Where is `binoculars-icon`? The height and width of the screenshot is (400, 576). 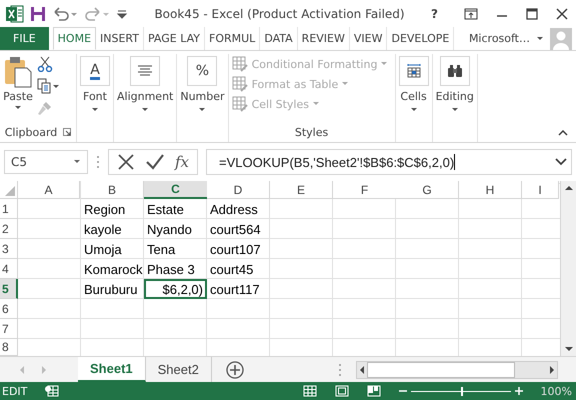 binoculars-icon is located at coordinates (454, 71).